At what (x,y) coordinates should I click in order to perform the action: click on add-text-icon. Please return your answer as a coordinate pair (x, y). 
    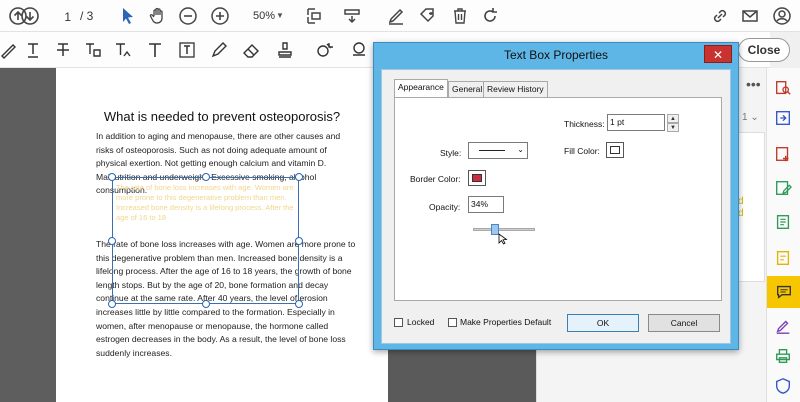
    Looking at the image, I should click on (155, 50).